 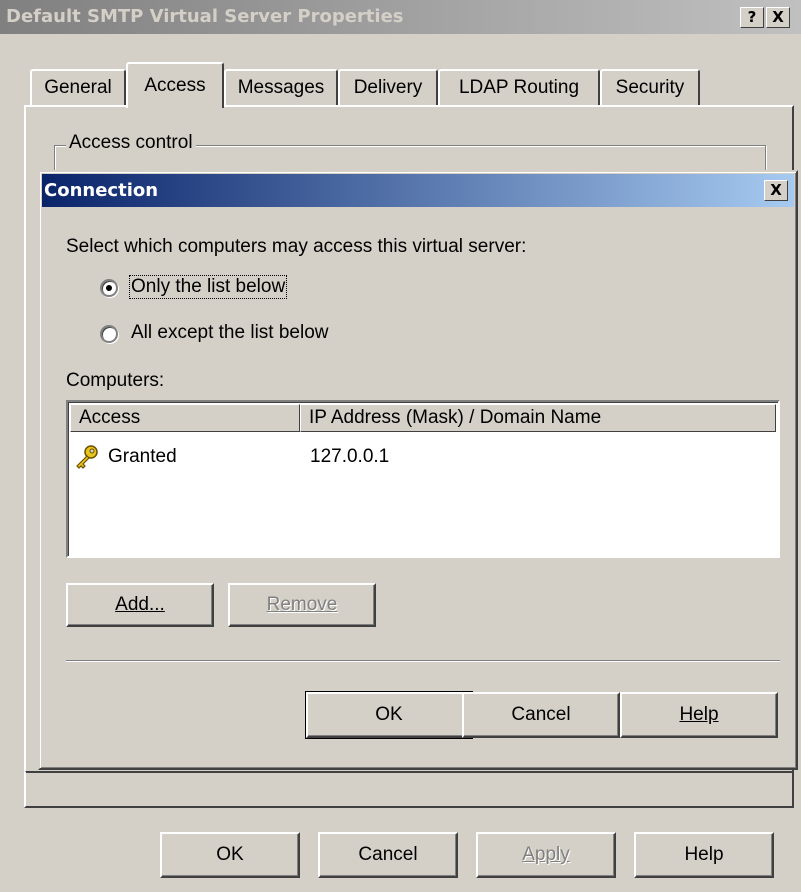 What do you see at coordinates (409, 790) in the screenshot?
I see `outer-bottom-strip` at bounding box center [409, 790].